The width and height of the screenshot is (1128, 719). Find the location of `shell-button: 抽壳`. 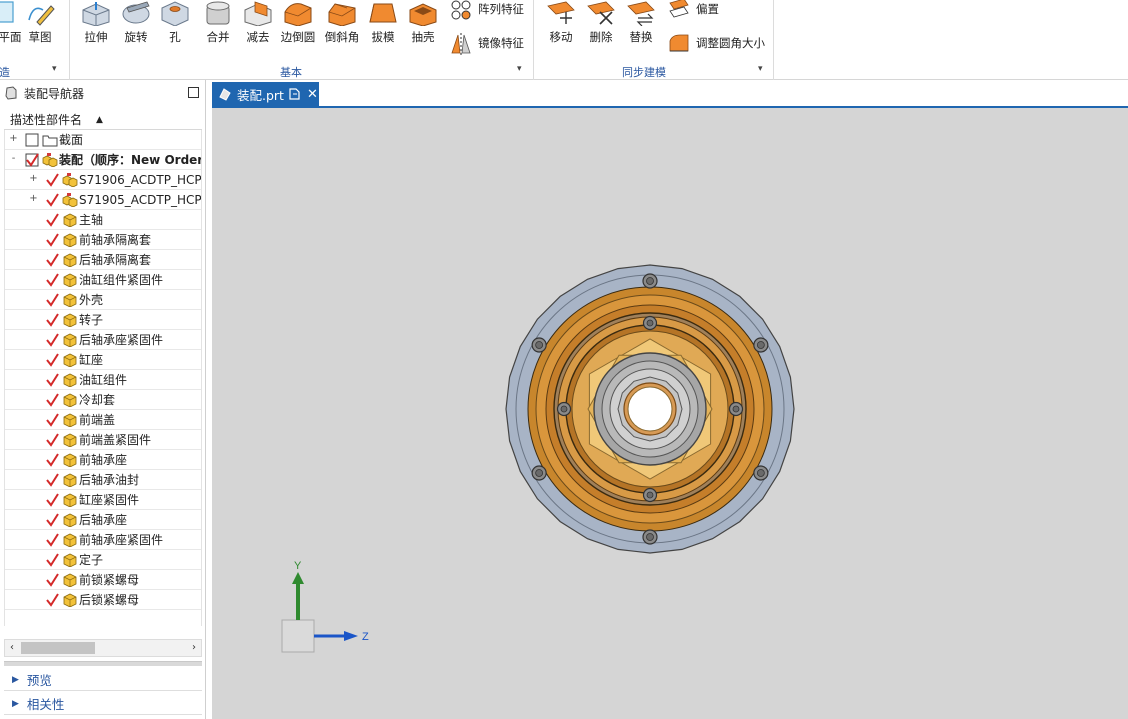

shell-button: 抽壳 is located at coordinates (423, 31).